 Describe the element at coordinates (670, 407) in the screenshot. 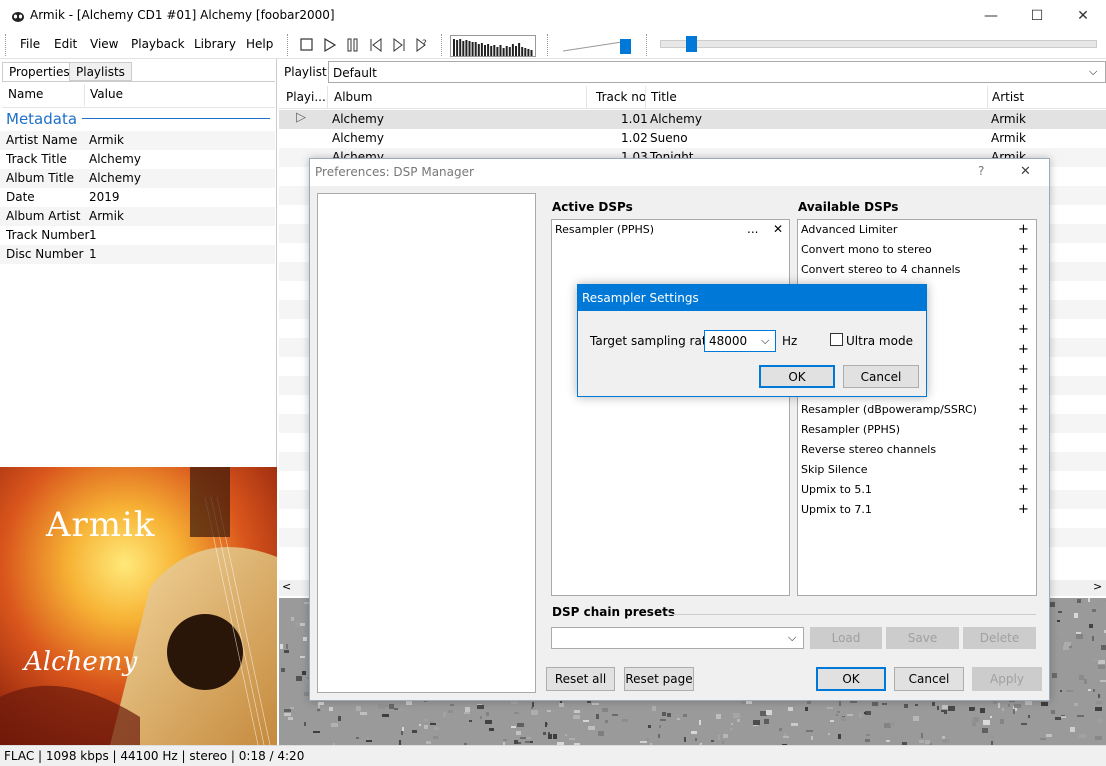

I see `active-dsps-list: Resampler (PPHS) ... ✕` at that location.